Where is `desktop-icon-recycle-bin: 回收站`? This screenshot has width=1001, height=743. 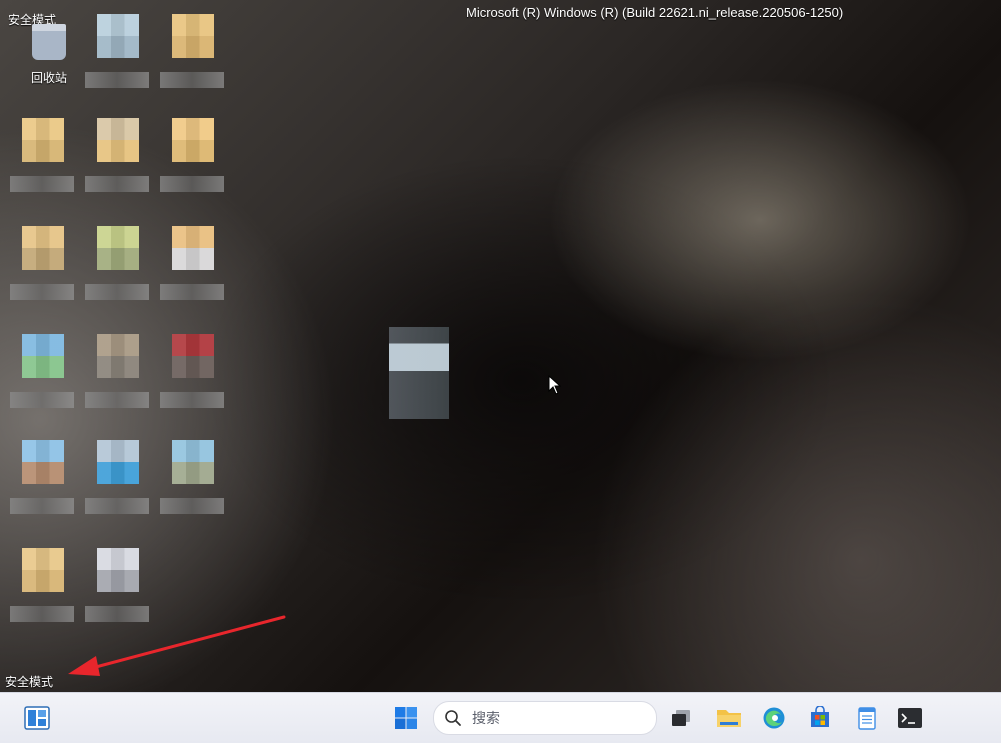
desktop-icon-recycle-bin: 回收站 is located at coordinates (49, 60).